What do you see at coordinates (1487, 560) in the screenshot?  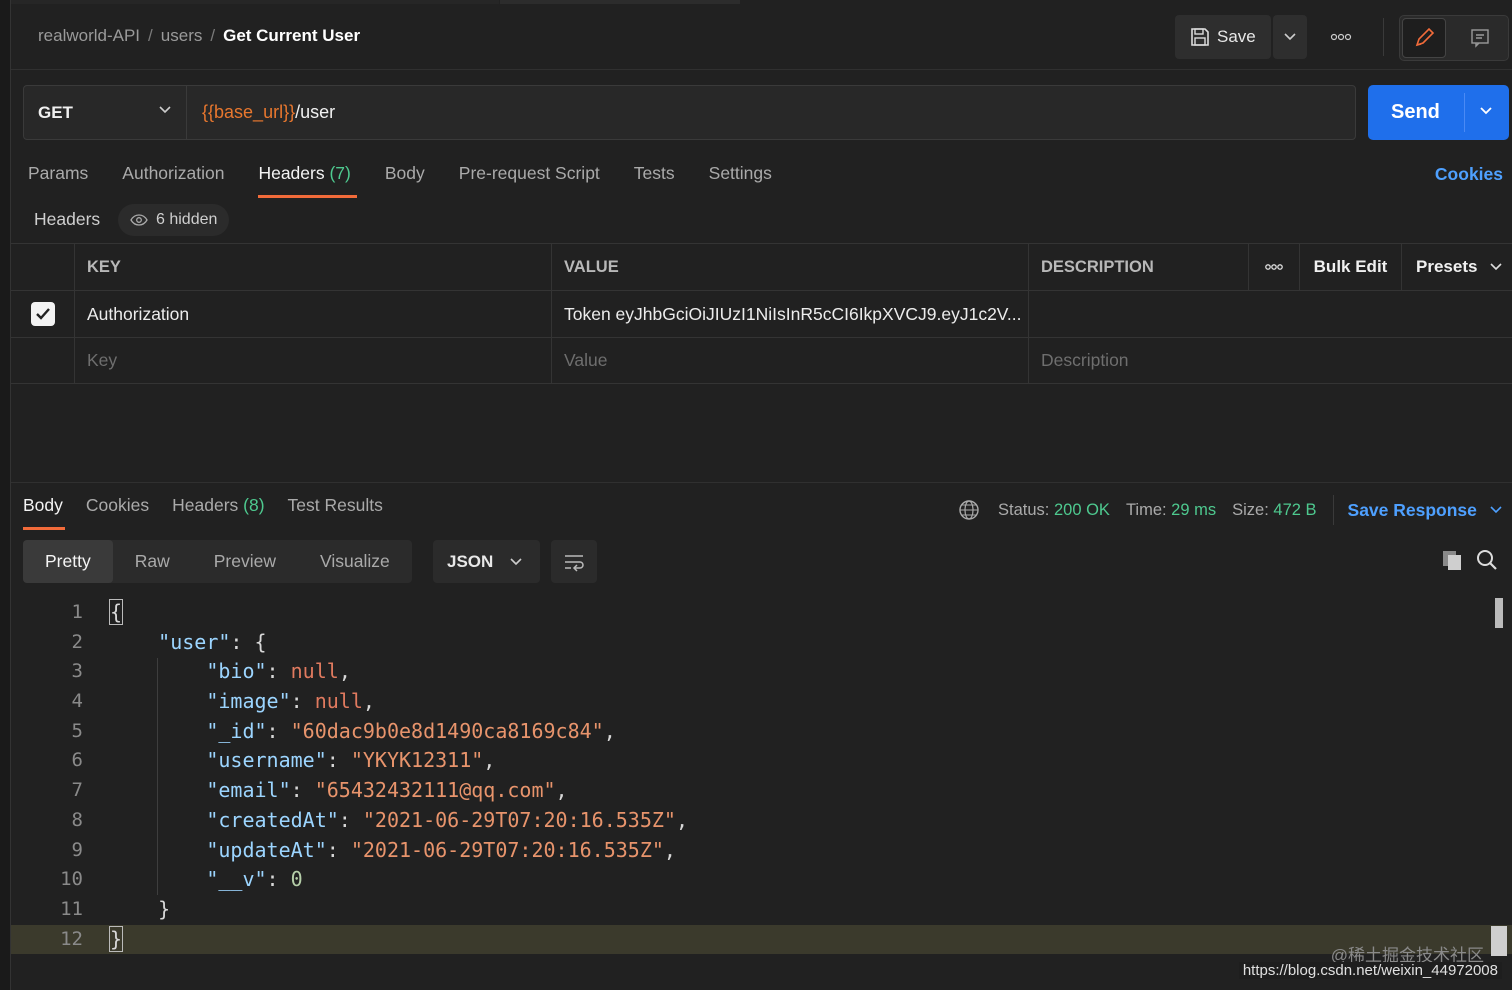 I see `search-icon` at bounding box center [1487, 560].